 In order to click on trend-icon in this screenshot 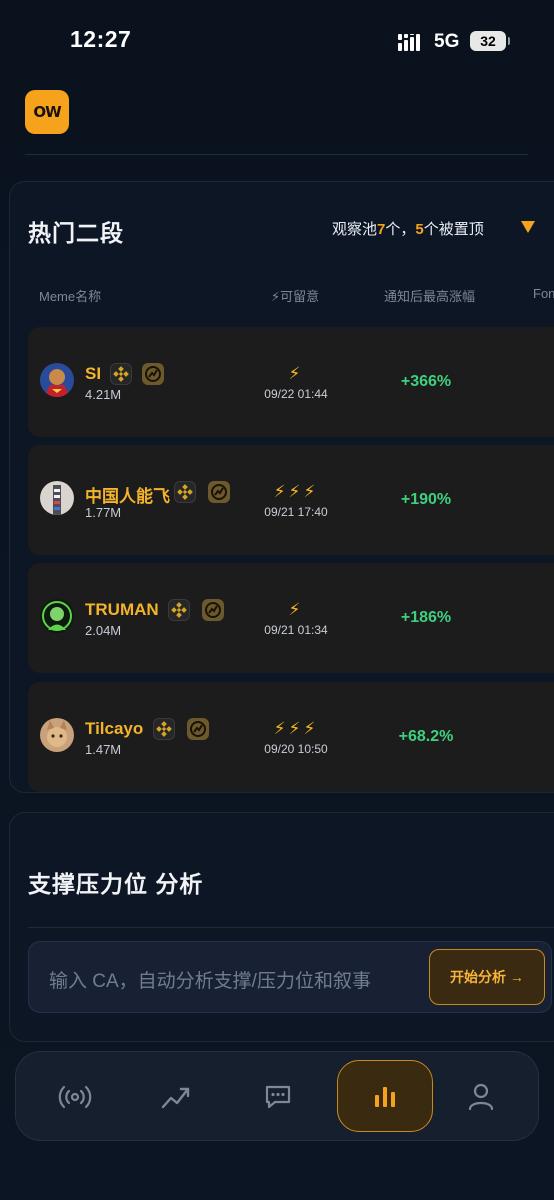, I will do `click(175, 1098)`.